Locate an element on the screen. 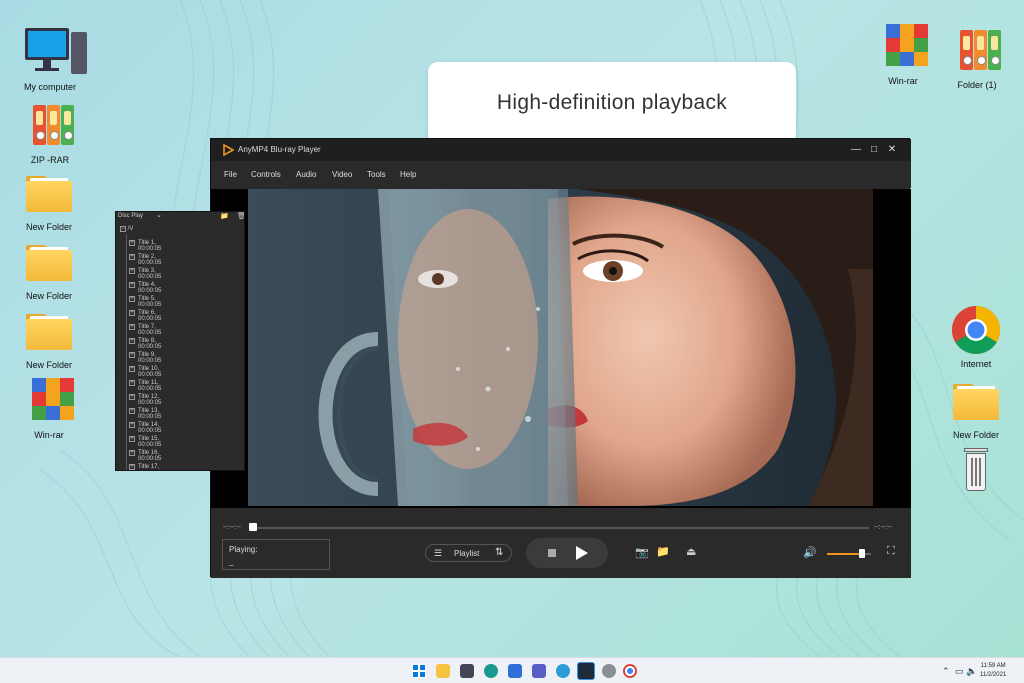 The height and width of the screenshot is (683, 1024). playing-label: Playing: is located at coordinates (243, 549).